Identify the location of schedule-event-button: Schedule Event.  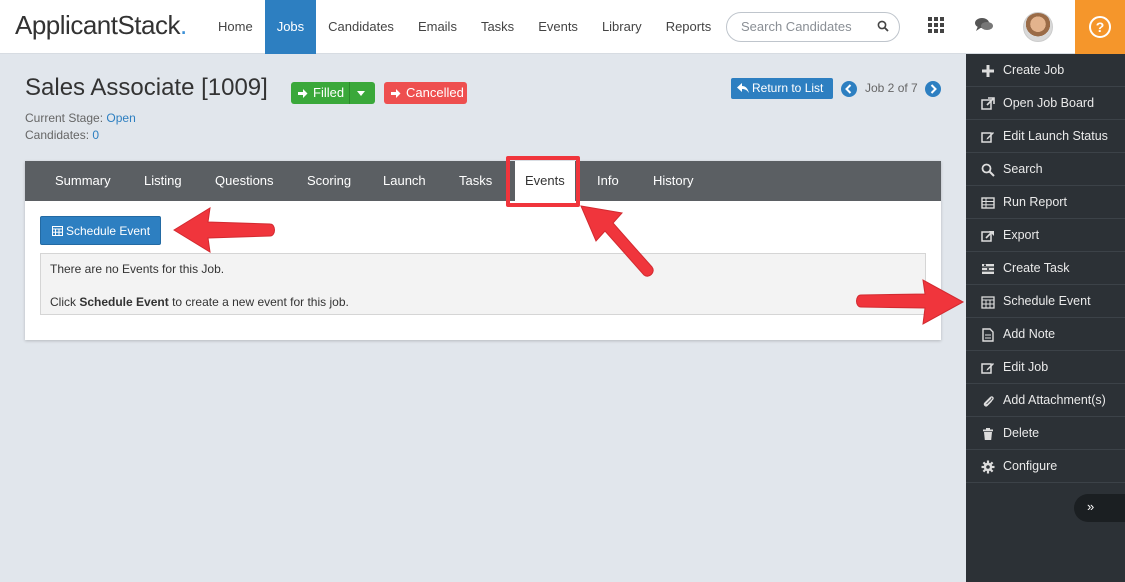
(100, 230).